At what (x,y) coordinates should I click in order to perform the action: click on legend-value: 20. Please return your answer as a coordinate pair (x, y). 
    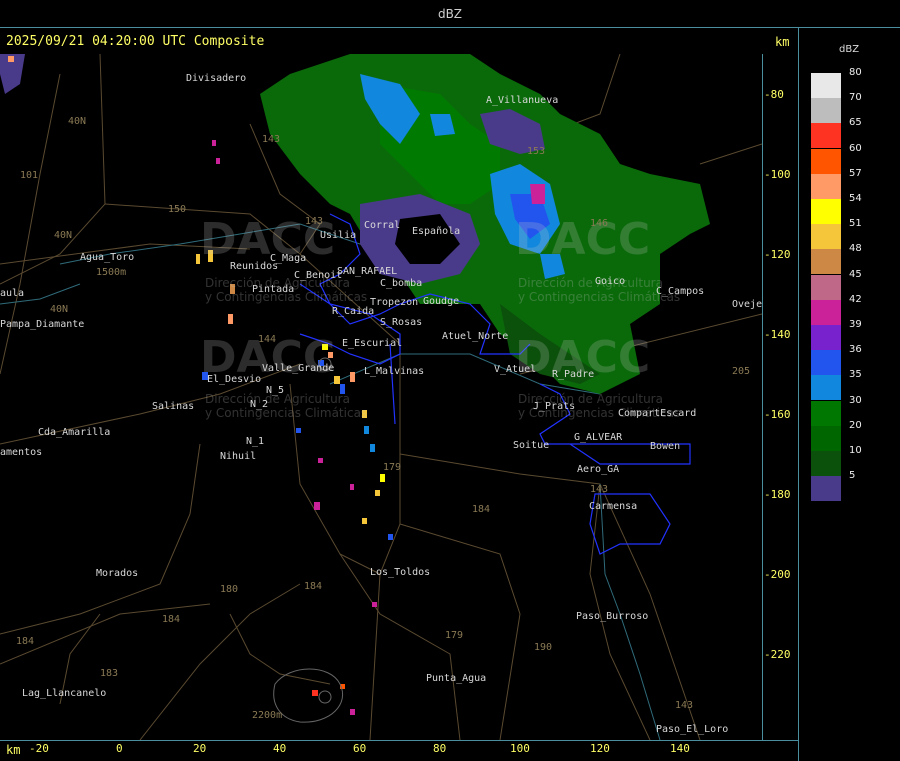
    Looking at the image, I should click on (855, 425).